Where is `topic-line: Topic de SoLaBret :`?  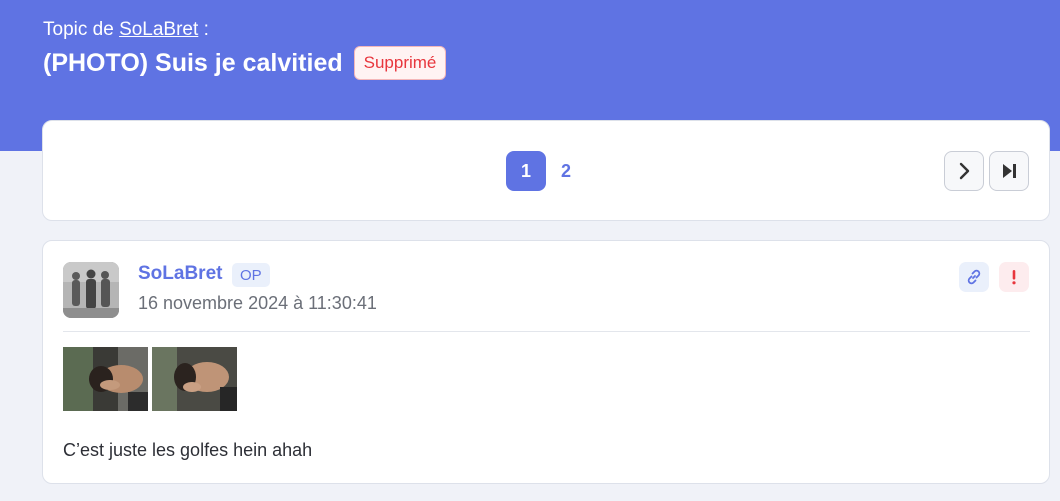 topic-line: Topic de SoLaBret : is located at coordinates (126, 30).